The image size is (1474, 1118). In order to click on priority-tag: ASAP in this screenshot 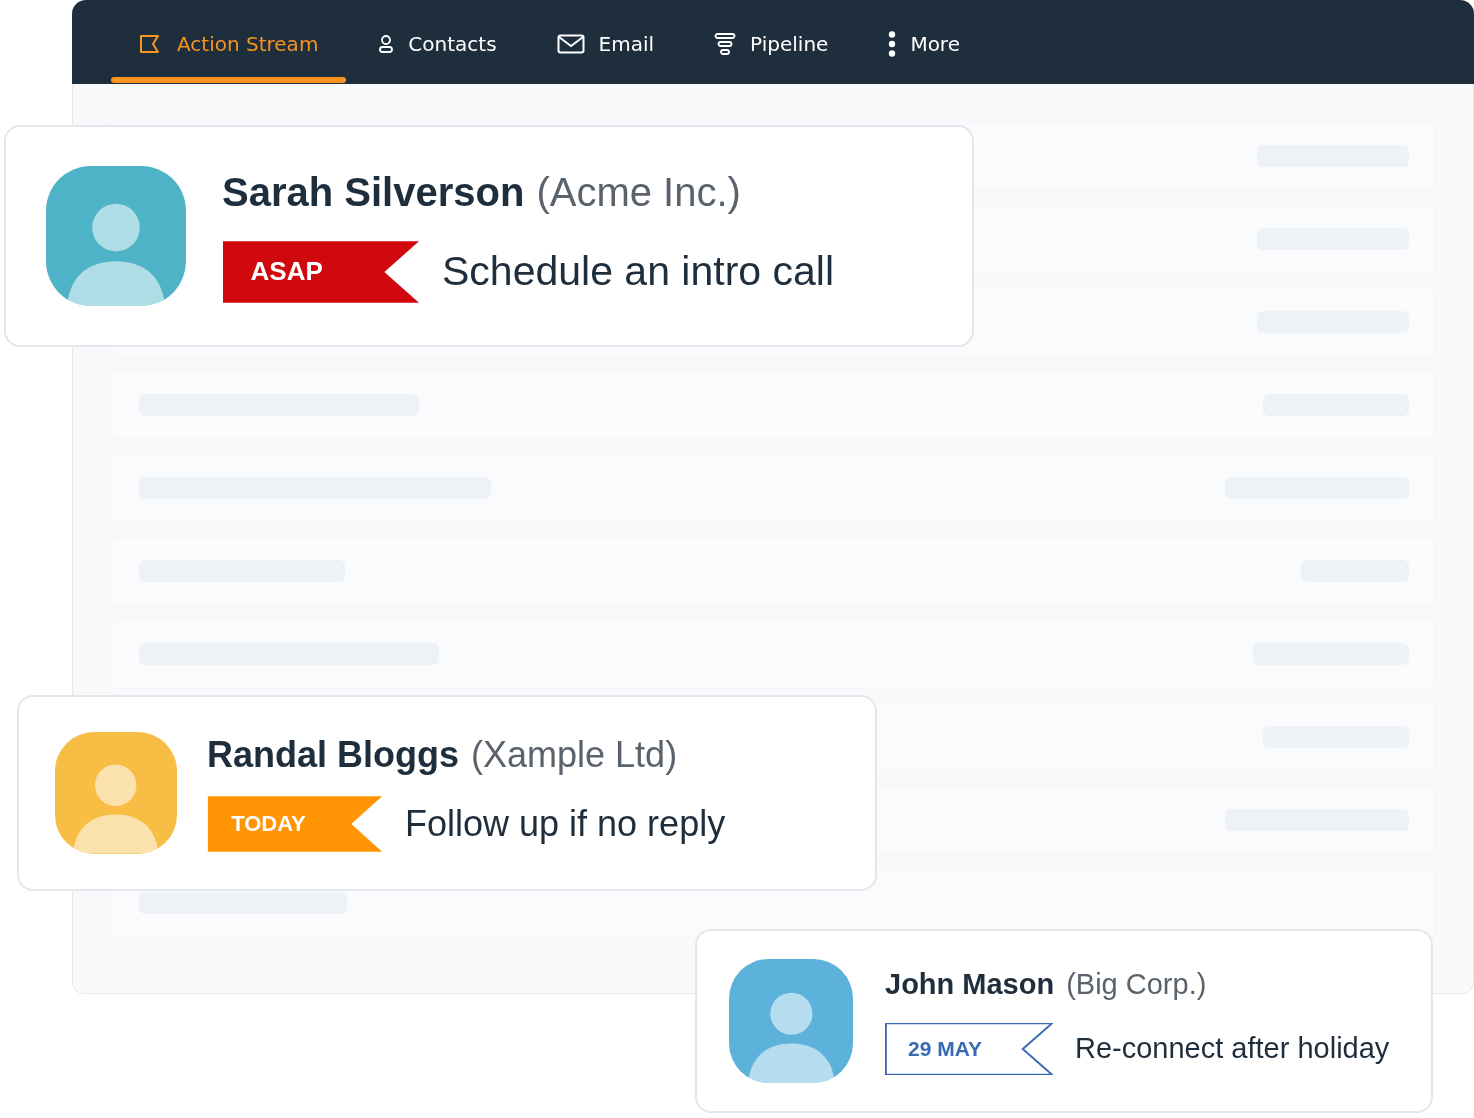, I will do `click(321, 271)`.